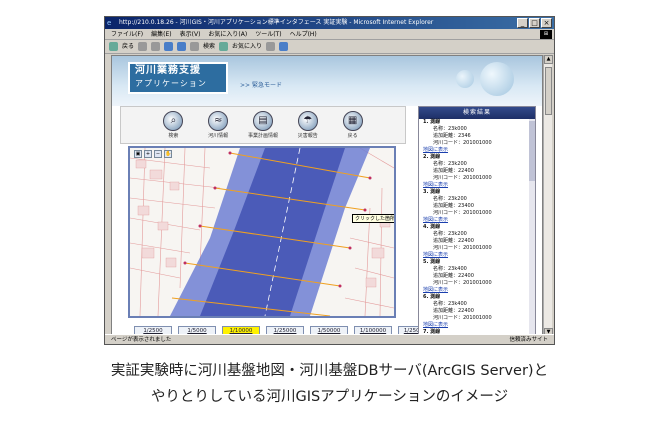  Describe the element at coordinates (522, 23) in the screenshot. I see `minimize-button: _` at that location.